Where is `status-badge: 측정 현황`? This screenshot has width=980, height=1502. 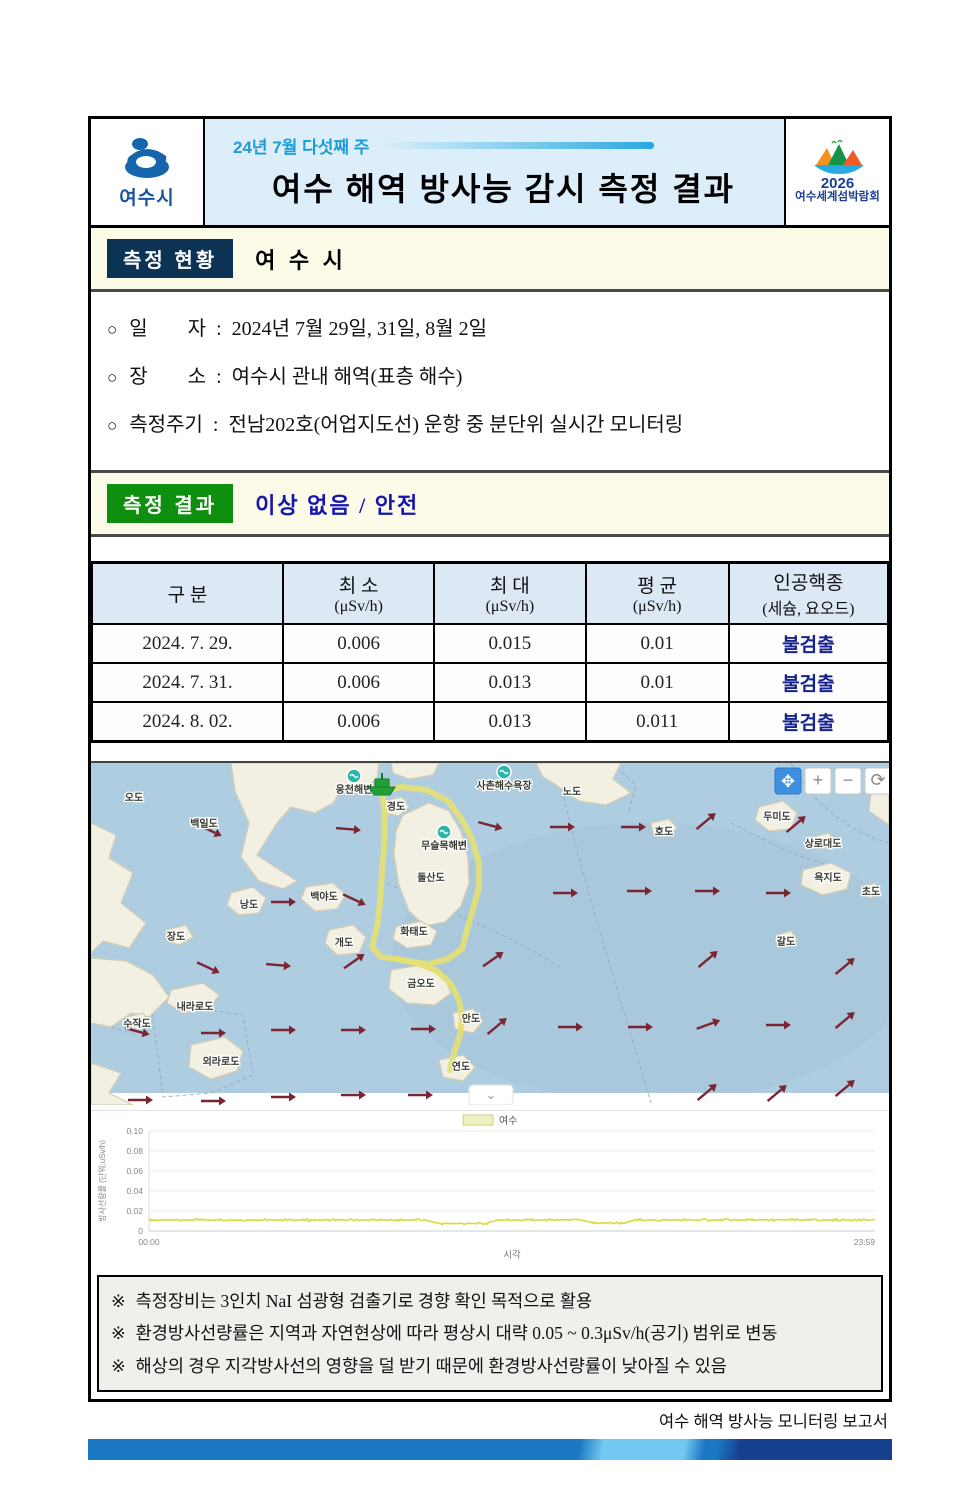 status-badge: 측정 현황 is located at coordinates (170, 258).